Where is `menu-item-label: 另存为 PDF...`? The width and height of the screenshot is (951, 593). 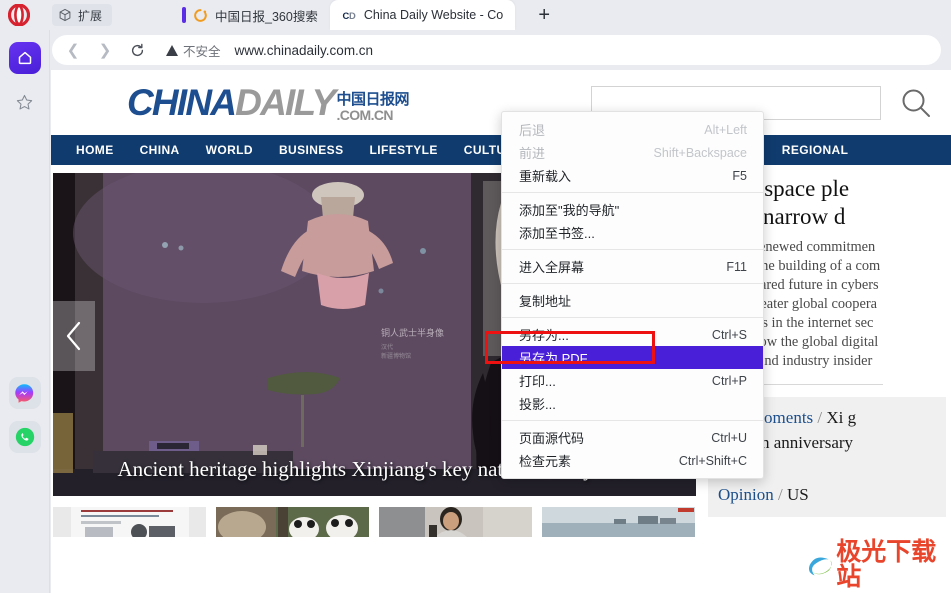 menu-item-label: 另存为 PDF... is located at coordinates (558, 358).